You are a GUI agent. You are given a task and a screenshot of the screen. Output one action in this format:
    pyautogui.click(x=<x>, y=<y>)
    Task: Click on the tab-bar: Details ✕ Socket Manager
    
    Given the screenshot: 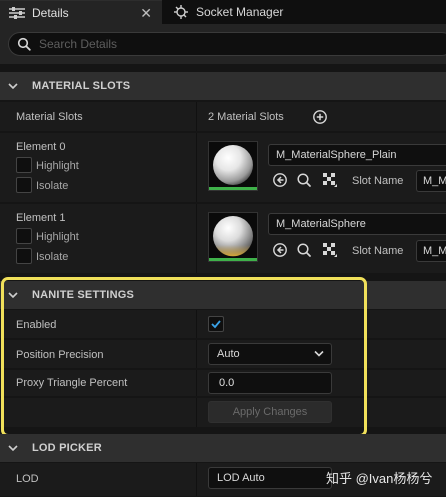 What is the action you would take?
    pyautogui.click(x=223, y=12)
    